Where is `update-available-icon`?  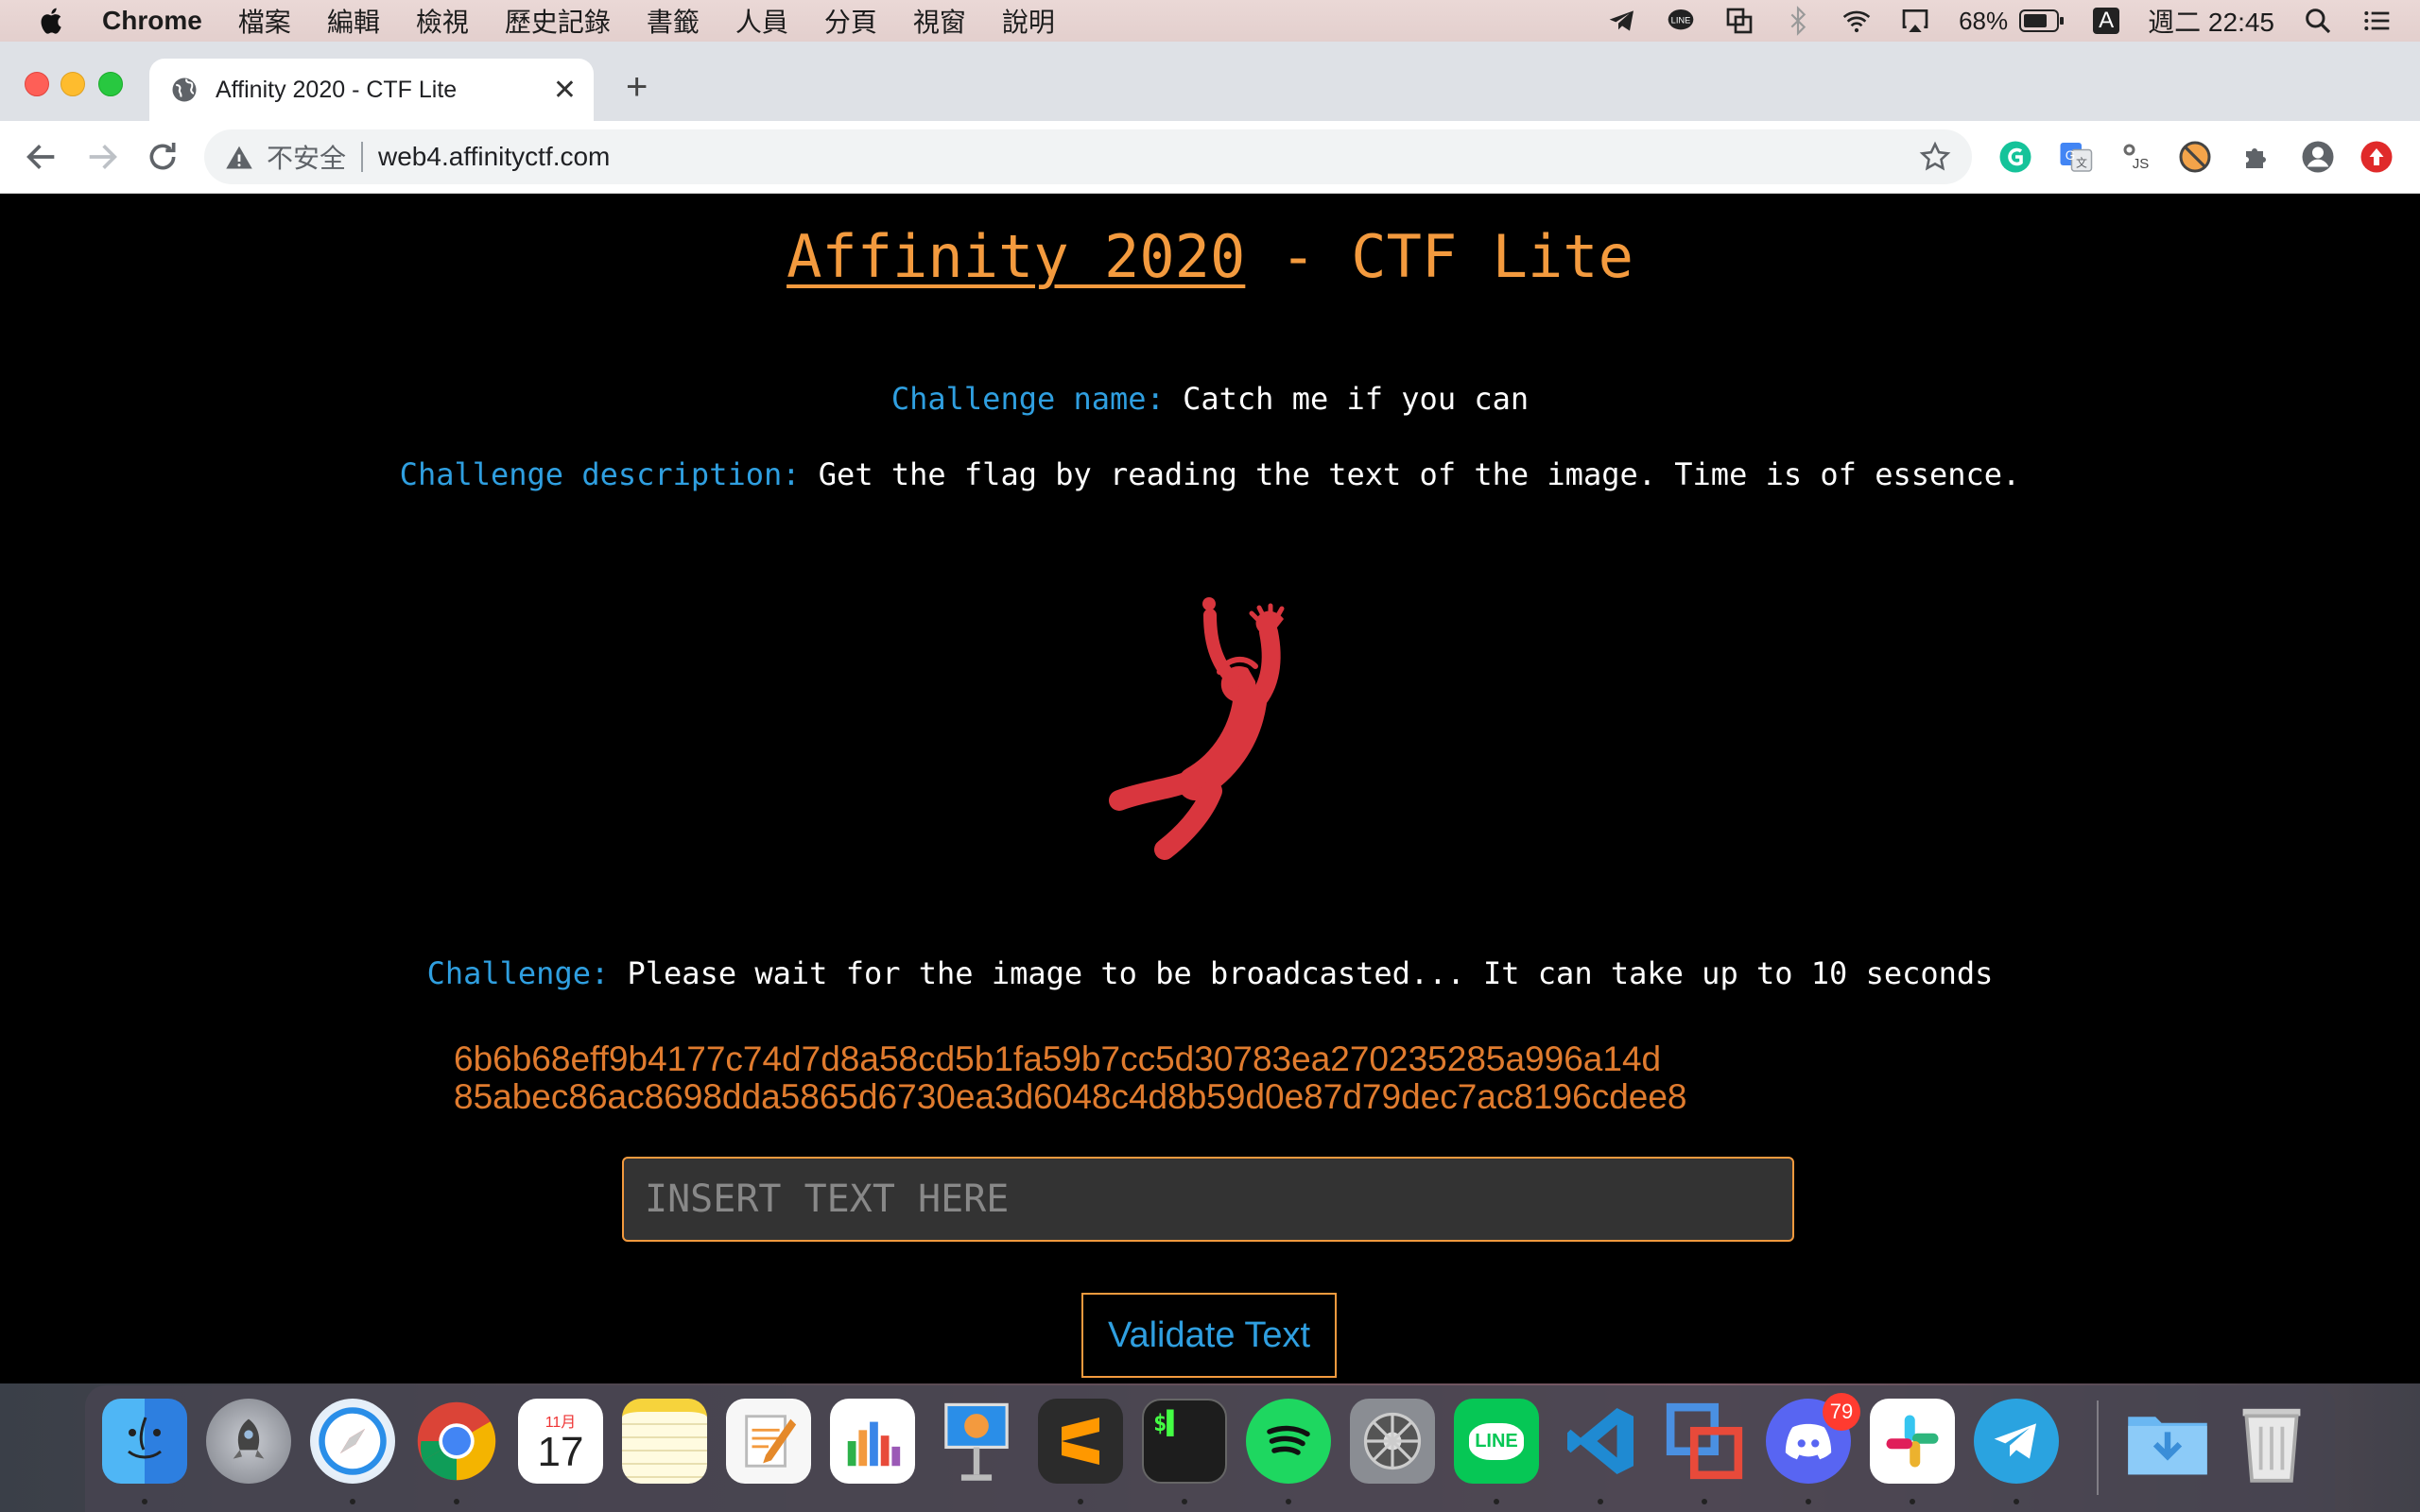
update-available-icon is located at coordinates (2377, 157).